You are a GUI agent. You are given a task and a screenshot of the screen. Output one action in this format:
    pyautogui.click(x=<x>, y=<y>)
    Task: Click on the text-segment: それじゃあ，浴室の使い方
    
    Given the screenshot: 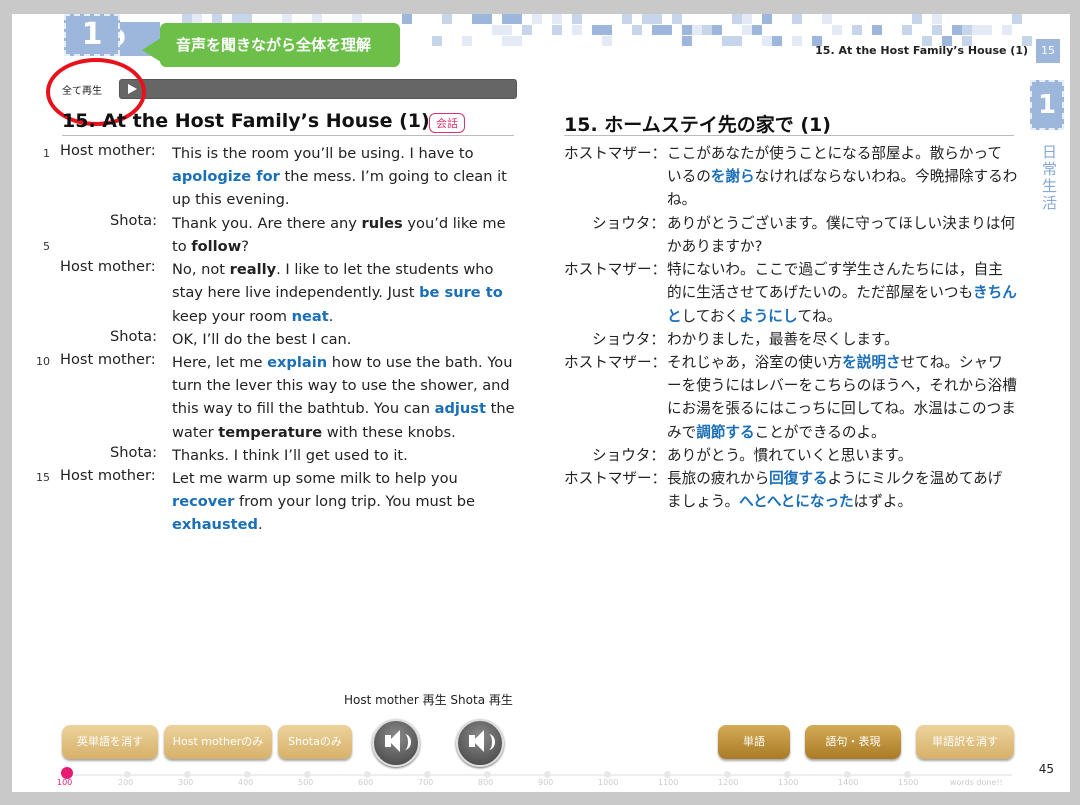 What is the action you would take?
    pyautogui.click(x=755, y=362)
    